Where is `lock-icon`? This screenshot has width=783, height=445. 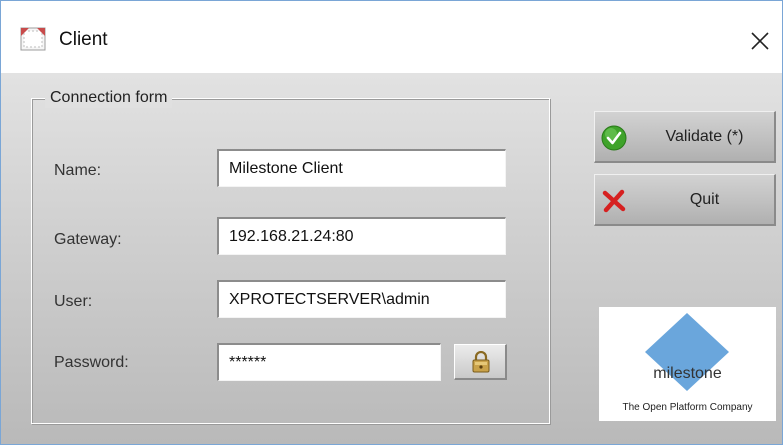
lock-icon is located at coordinates (481, 362).